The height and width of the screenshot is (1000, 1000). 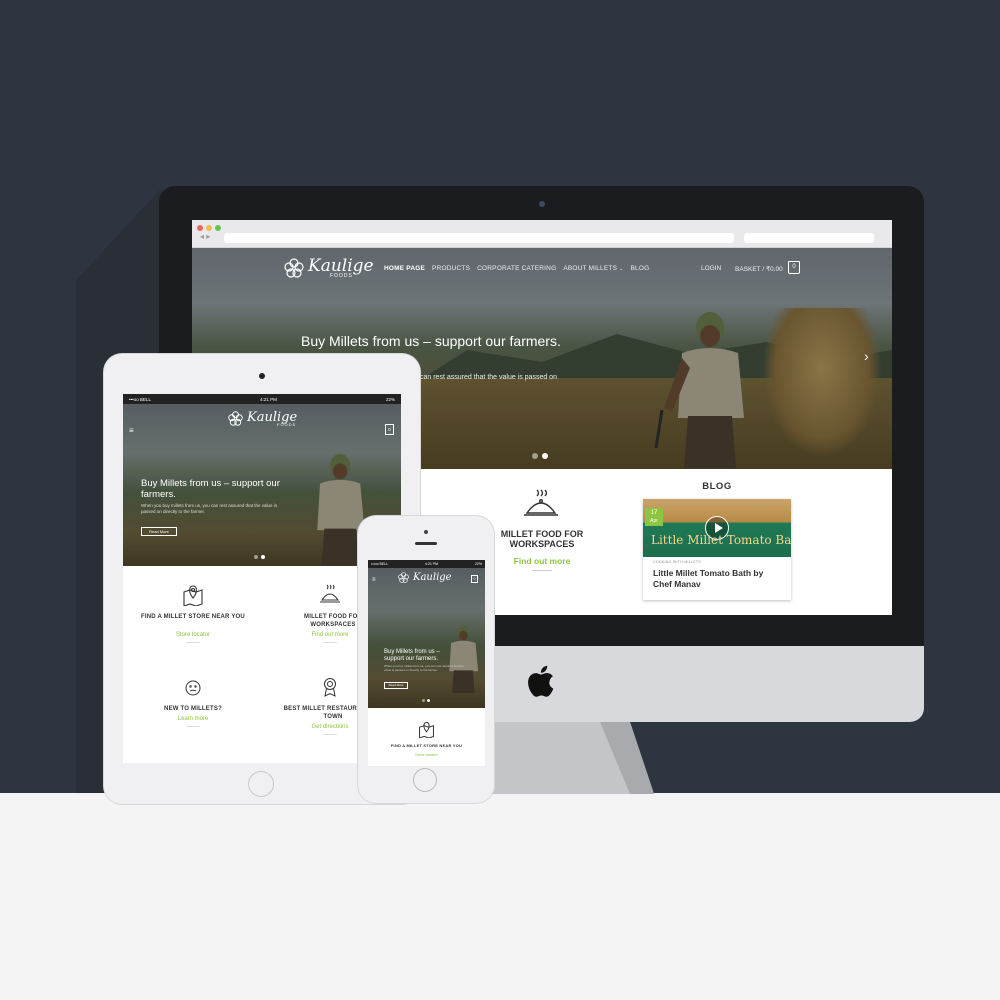 I want to click on brand-logo: Kaulige, so click(x=425, y=577).